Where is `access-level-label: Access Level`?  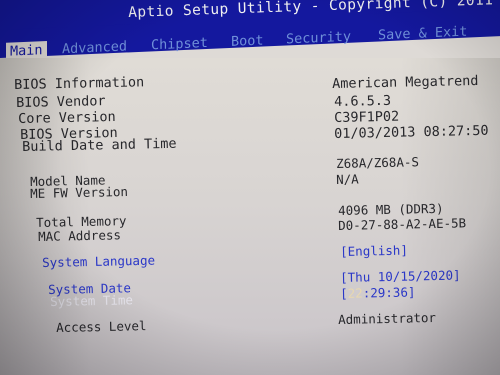 access-level-label: Access Level is located at coordinates (101, 326).